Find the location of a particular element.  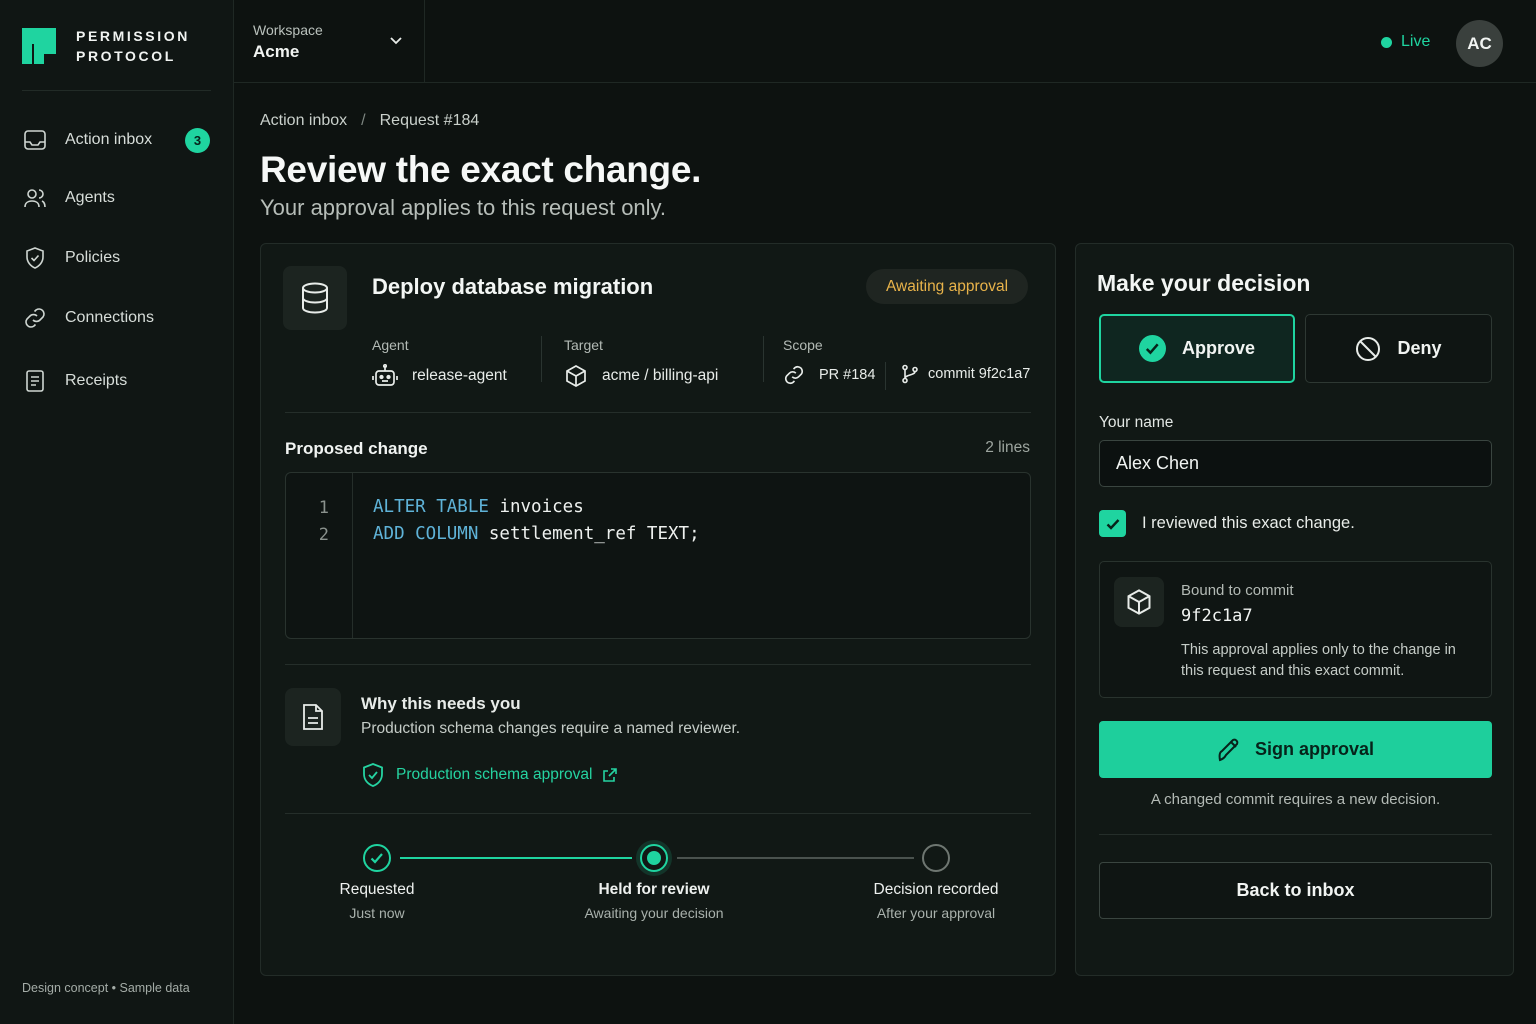

reviewed-checkbox is located at coordinates (1112, 523).